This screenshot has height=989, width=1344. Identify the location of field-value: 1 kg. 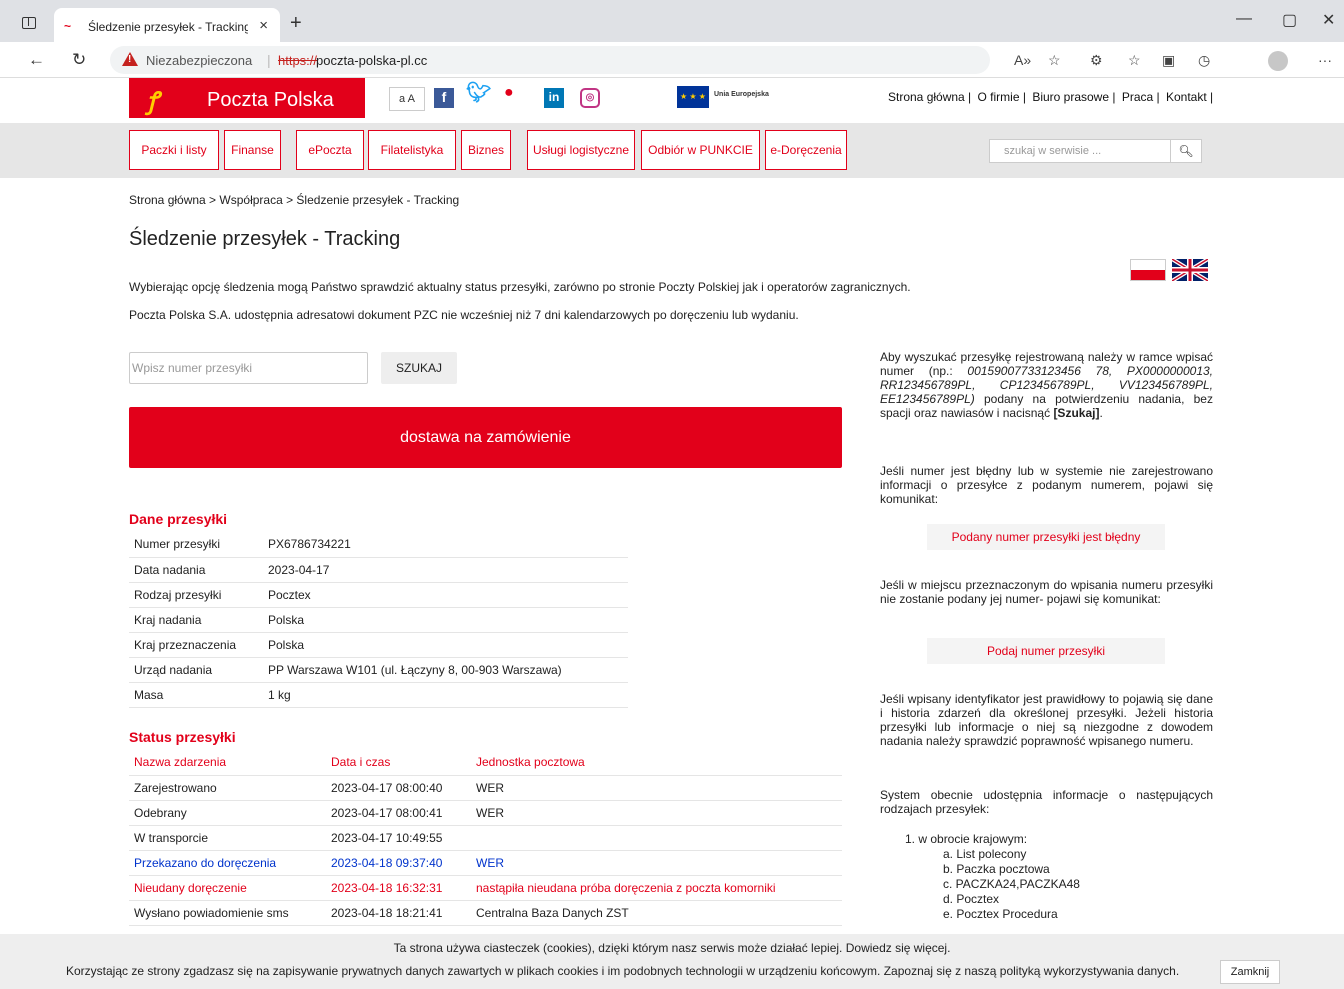
(445, 695).